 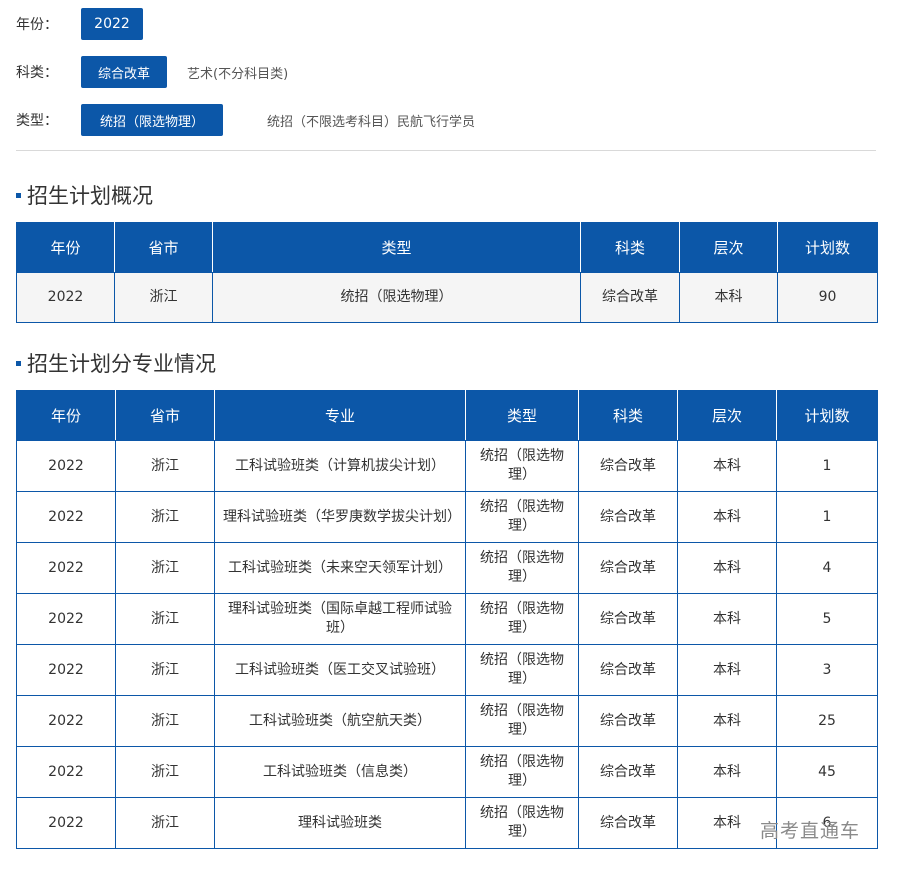 I want to click on filter-year-option-2022: 2022, so click(x=112, y=24).